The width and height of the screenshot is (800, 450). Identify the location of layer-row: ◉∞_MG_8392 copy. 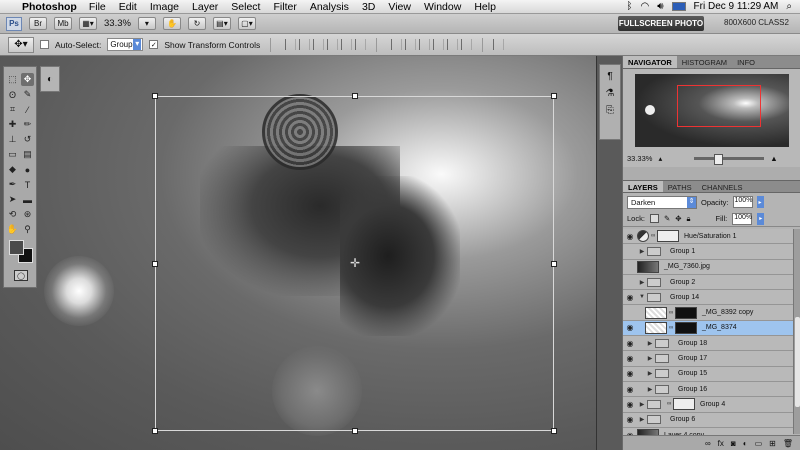
(708, 313).